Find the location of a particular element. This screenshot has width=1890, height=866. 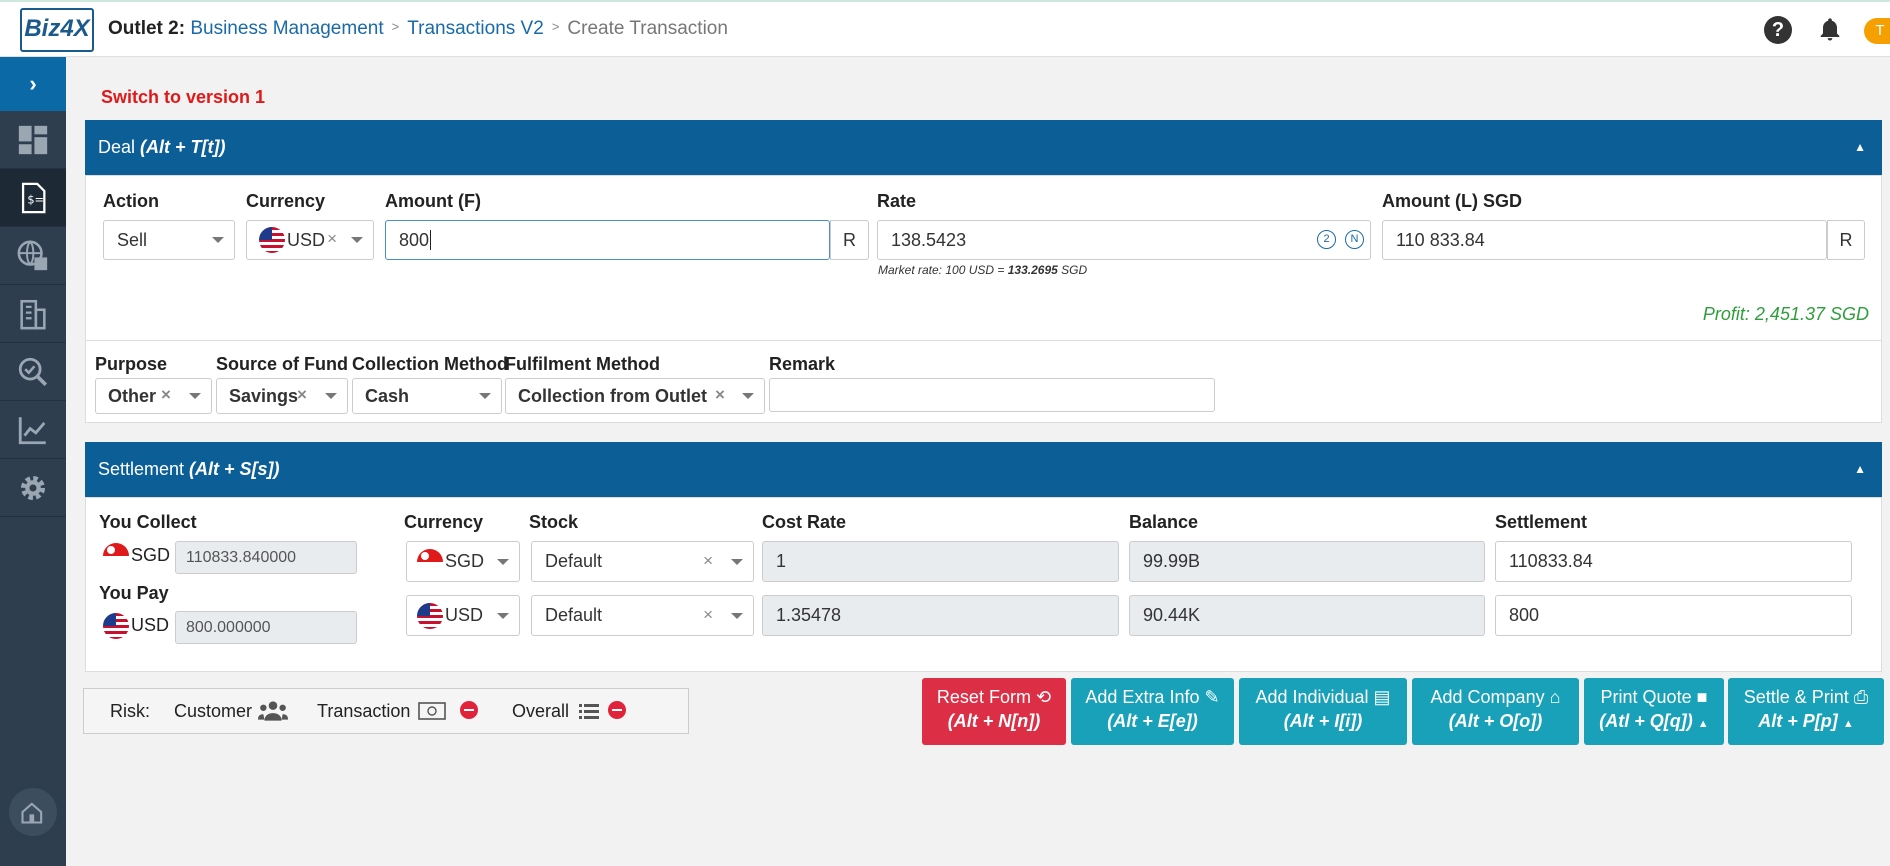

add-extra-info-button: Add Extra Info ✎ (Alt + E[e]) is located at coordinates (1152, 711).